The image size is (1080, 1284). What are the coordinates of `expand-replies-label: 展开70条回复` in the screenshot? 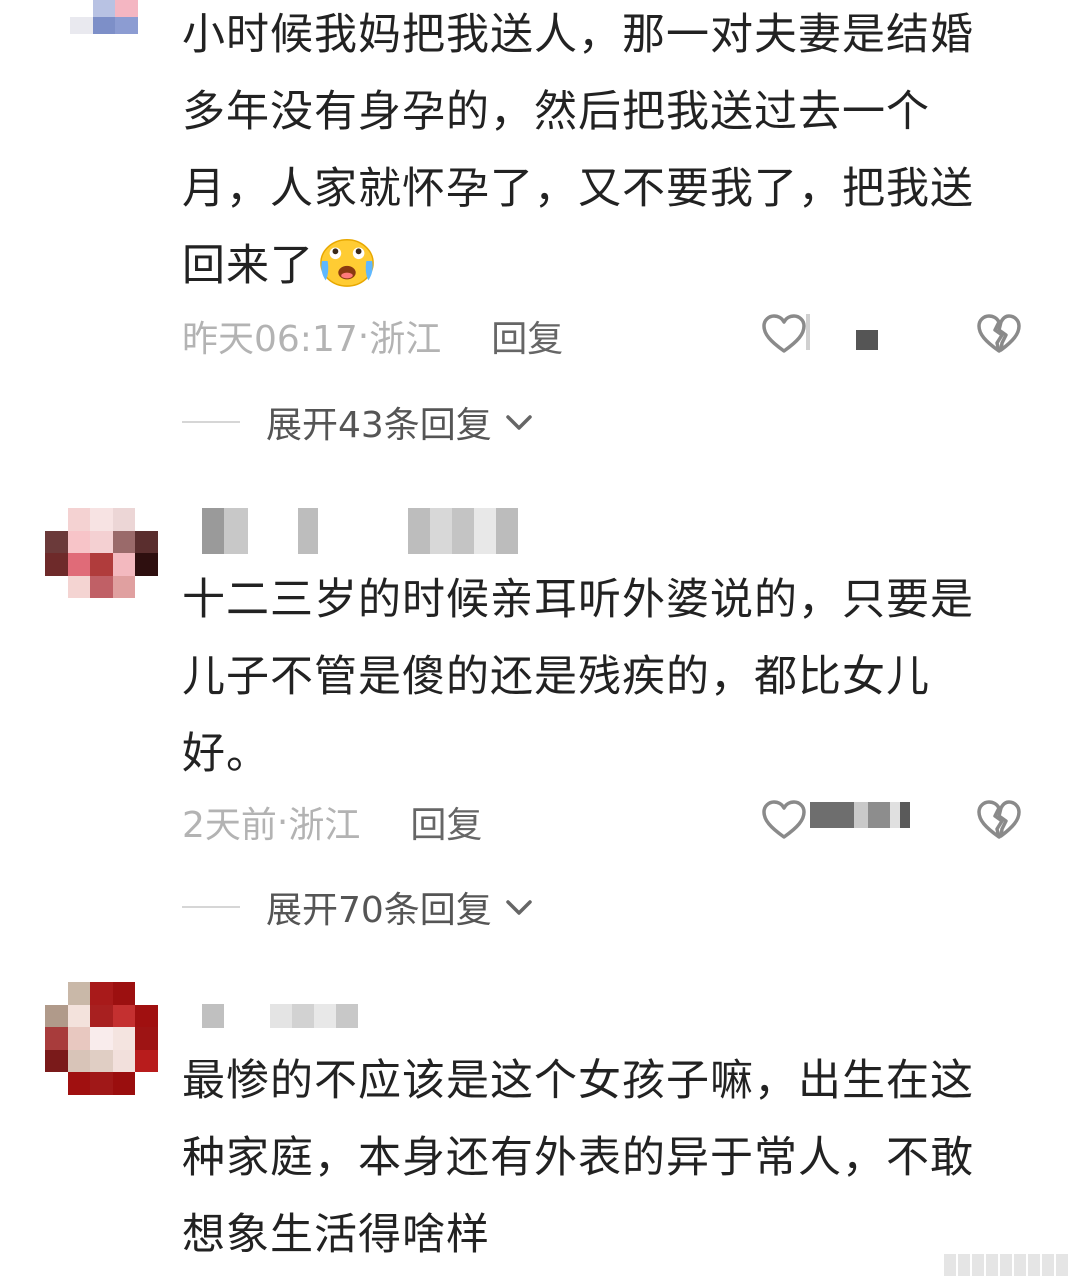 It's located at (379, 910).